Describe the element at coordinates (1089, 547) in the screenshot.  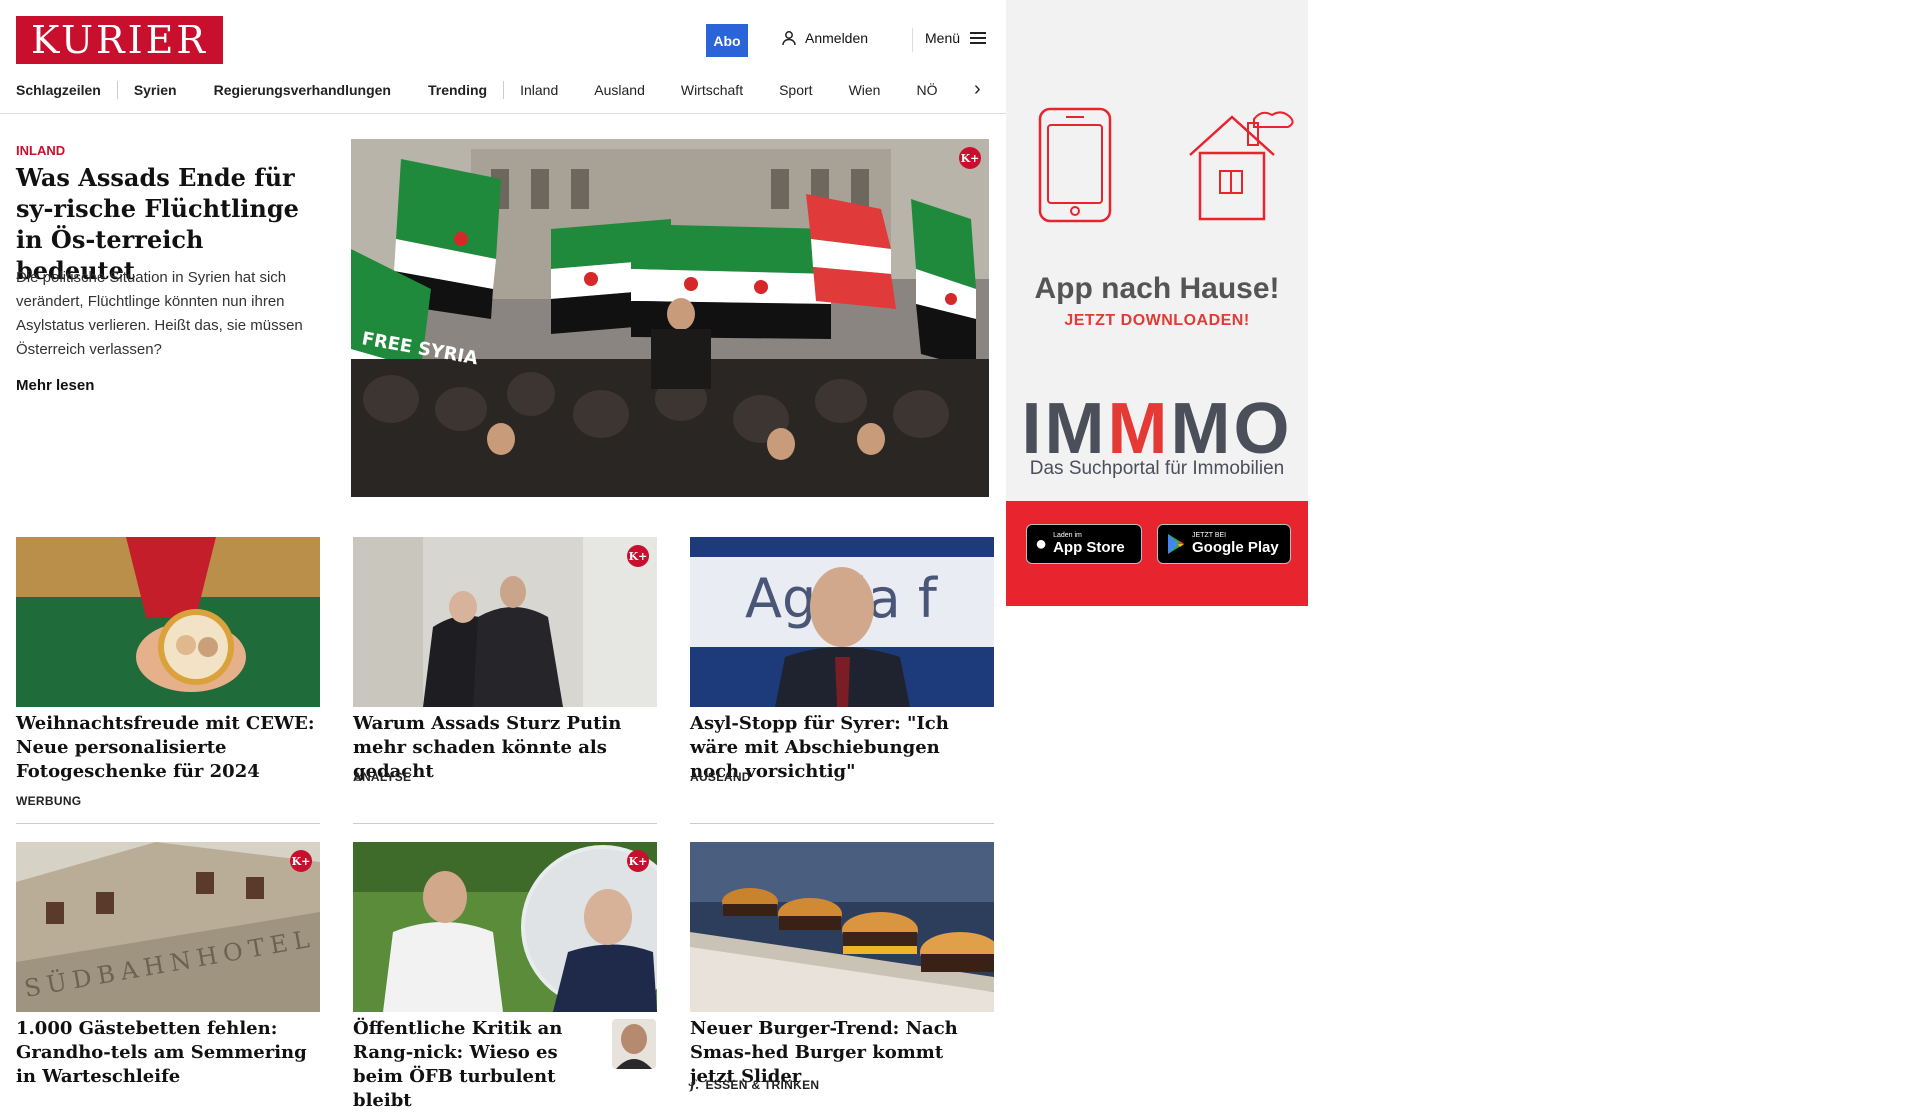
I see `app-store-label: App Store` at that location.